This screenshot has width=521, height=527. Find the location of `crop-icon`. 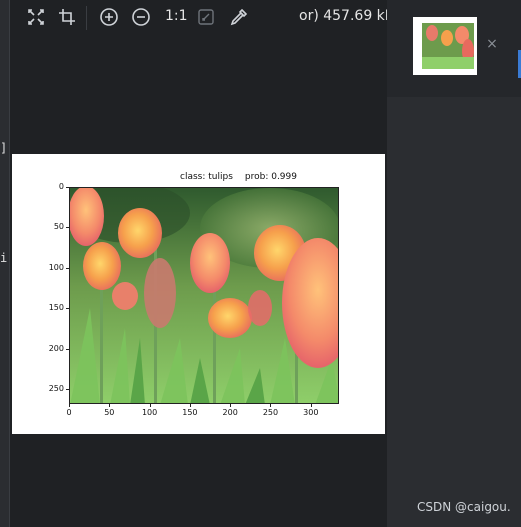

crop-icon is located at coordinates (67, 17).